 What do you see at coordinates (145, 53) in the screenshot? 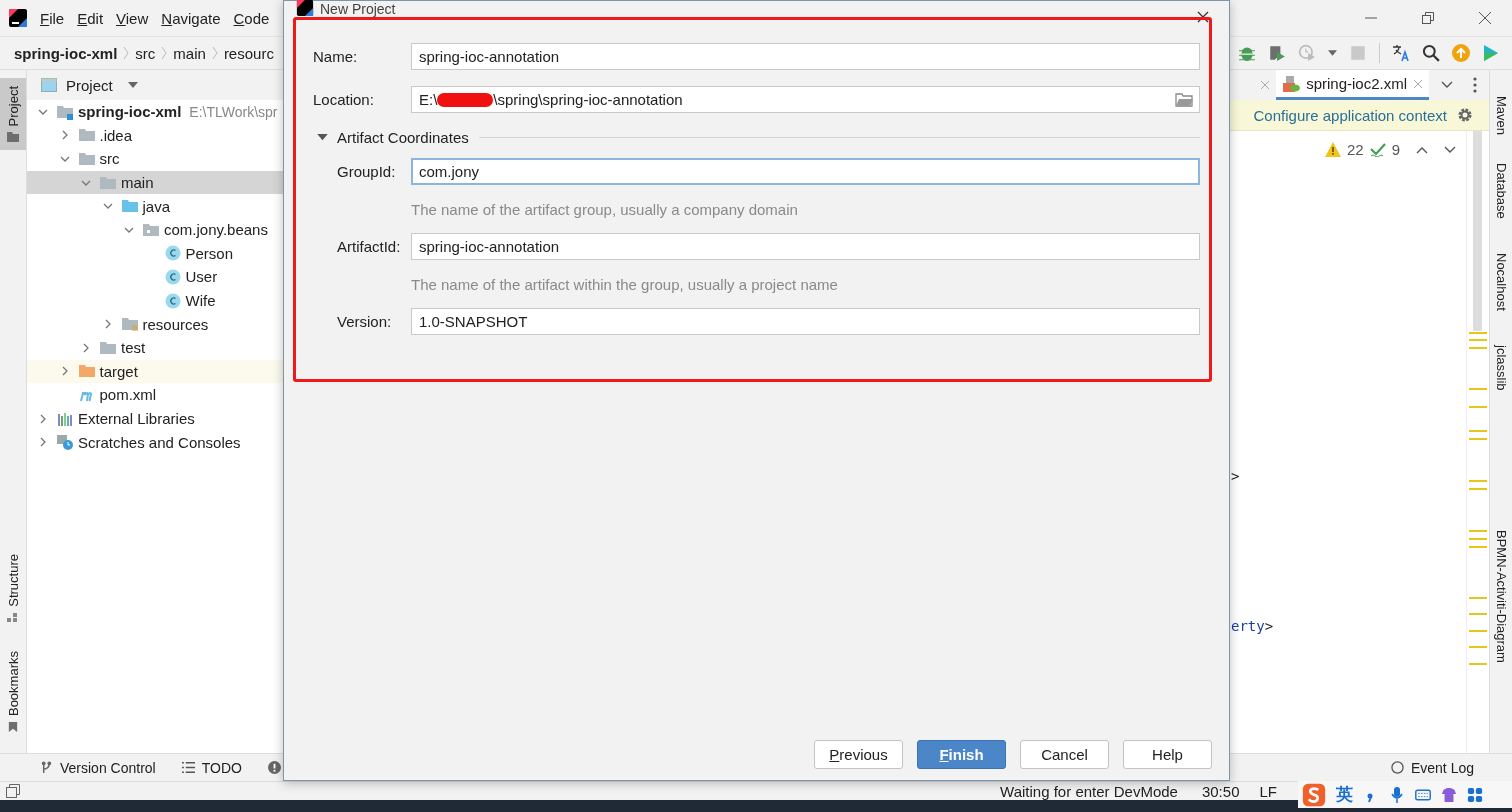
I see `breadcrumb-item: src` at bounding box center [145, 53].